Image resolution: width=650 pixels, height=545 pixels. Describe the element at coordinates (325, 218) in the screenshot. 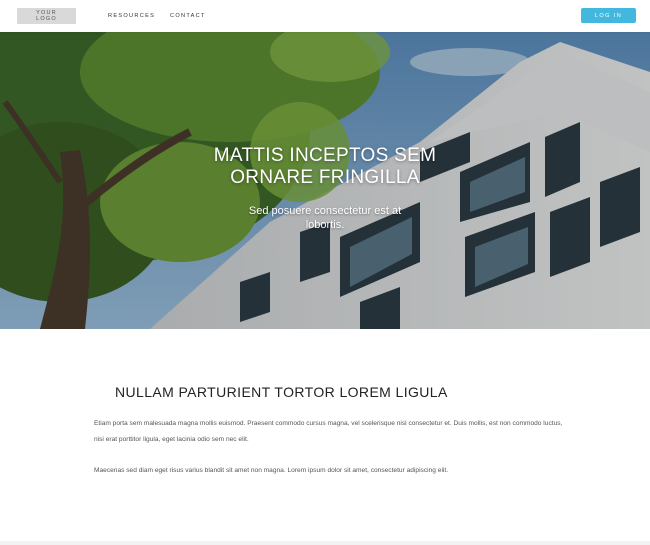

I see `hero-subtitle: Sed posuere consectetur est at lobortis.` at that location.